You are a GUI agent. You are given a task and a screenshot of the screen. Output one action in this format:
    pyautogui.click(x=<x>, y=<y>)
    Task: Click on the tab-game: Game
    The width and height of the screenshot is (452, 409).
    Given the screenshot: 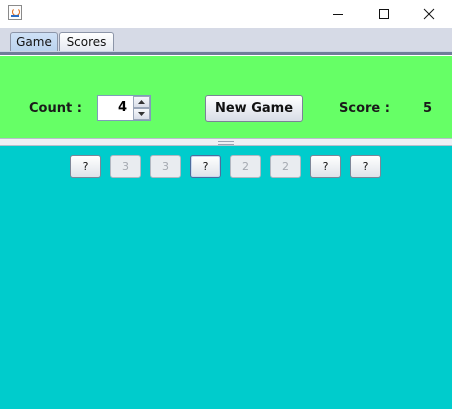 What is the action you would take?
    pyautogui.click(x=34, y=42)
    